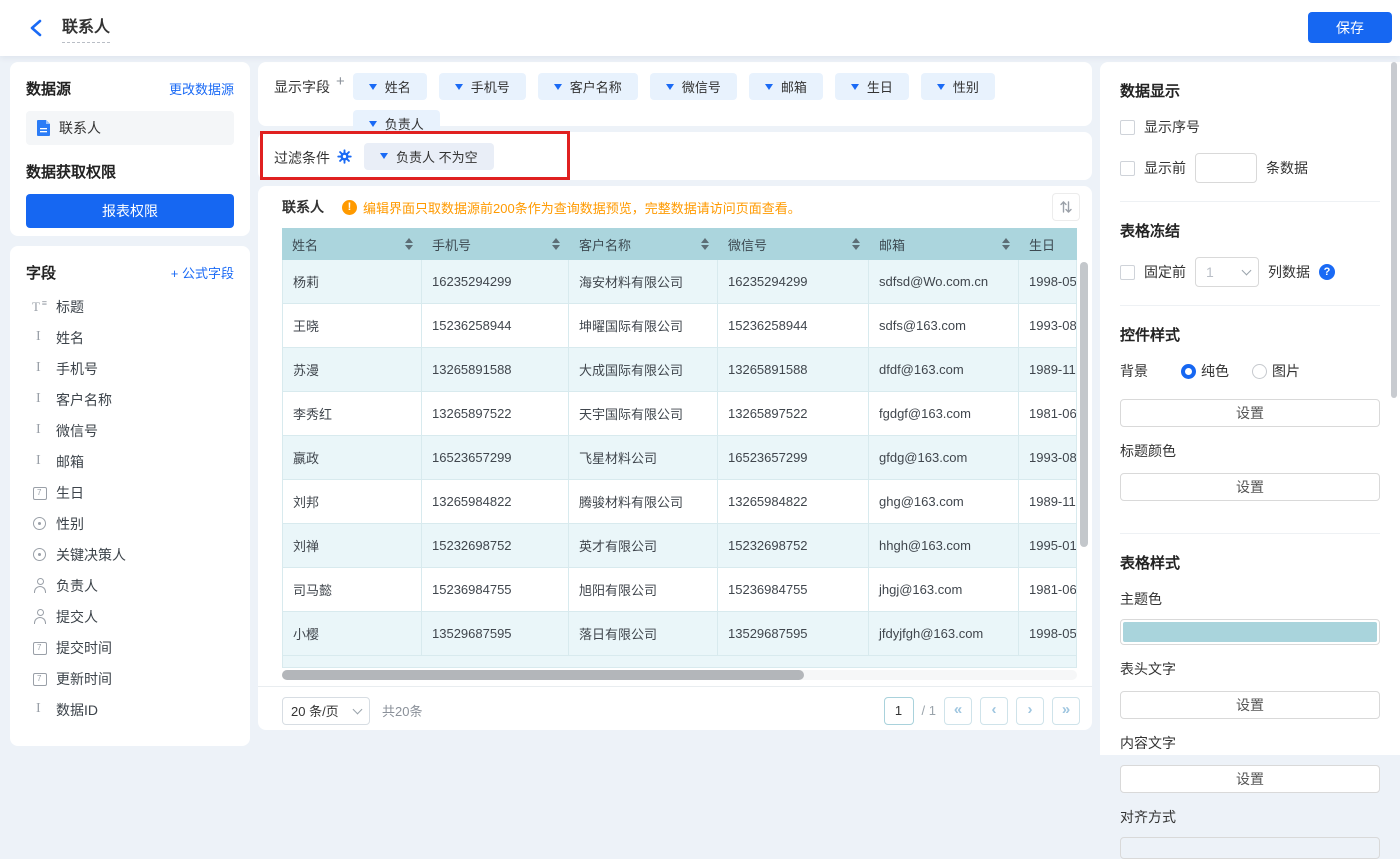 Image resolution: width=1400 pixels, height=859 pixels. I want to click on last-page-button: », so click(1066, 710).